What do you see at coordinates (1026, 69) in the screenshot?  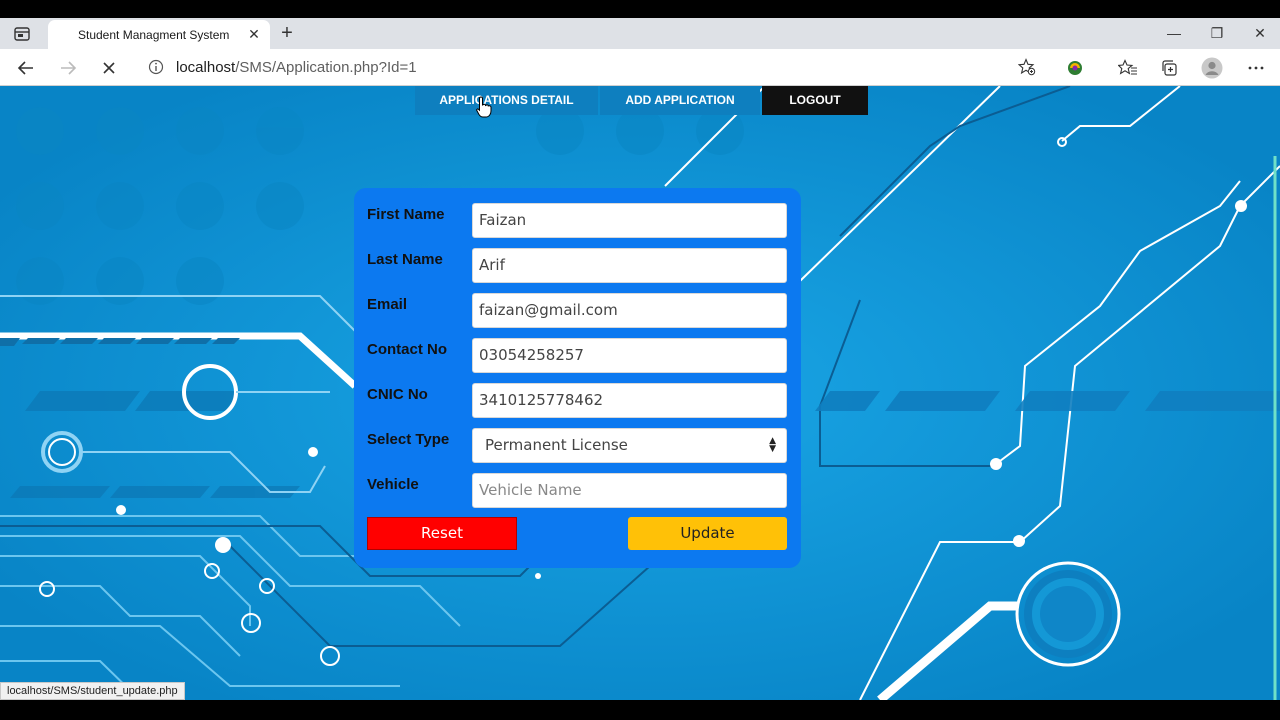 I see `favorite-add-icon` at bounding box center [1026, 69].